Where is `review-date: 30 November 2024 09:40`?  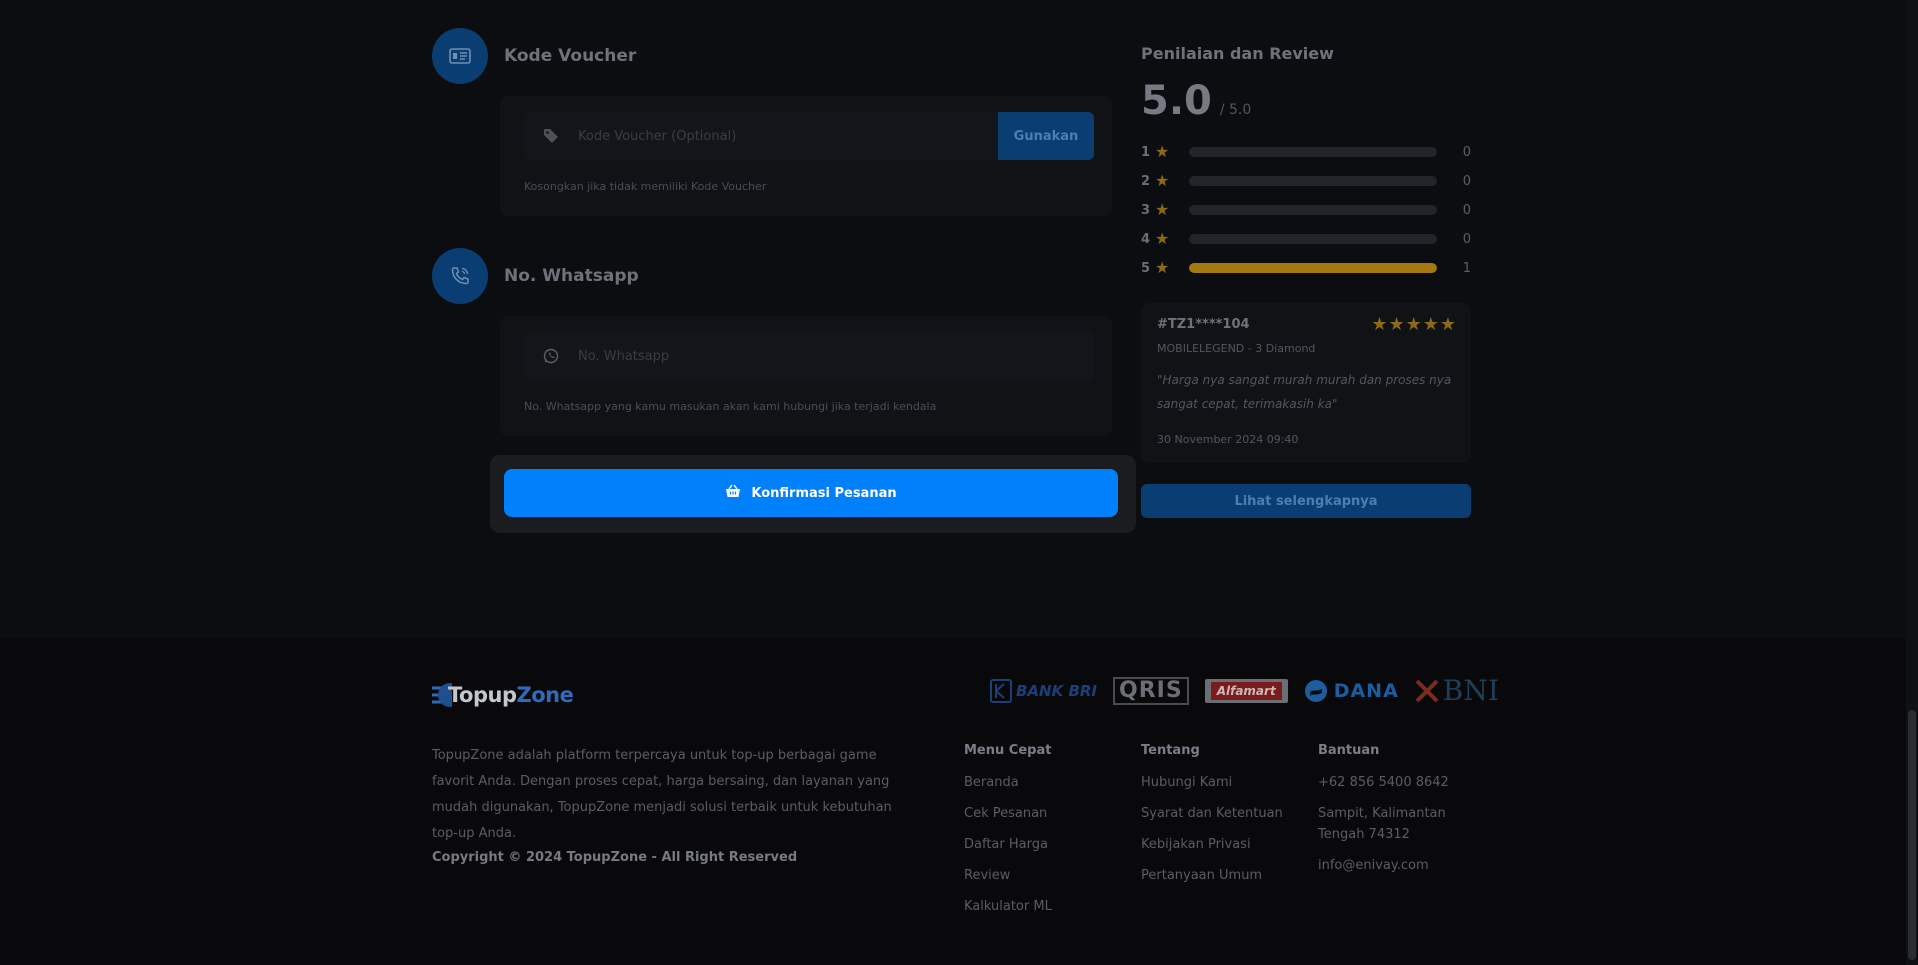 review-date: 30 November 2024 09:40 is located at coordinates (1228, 439).